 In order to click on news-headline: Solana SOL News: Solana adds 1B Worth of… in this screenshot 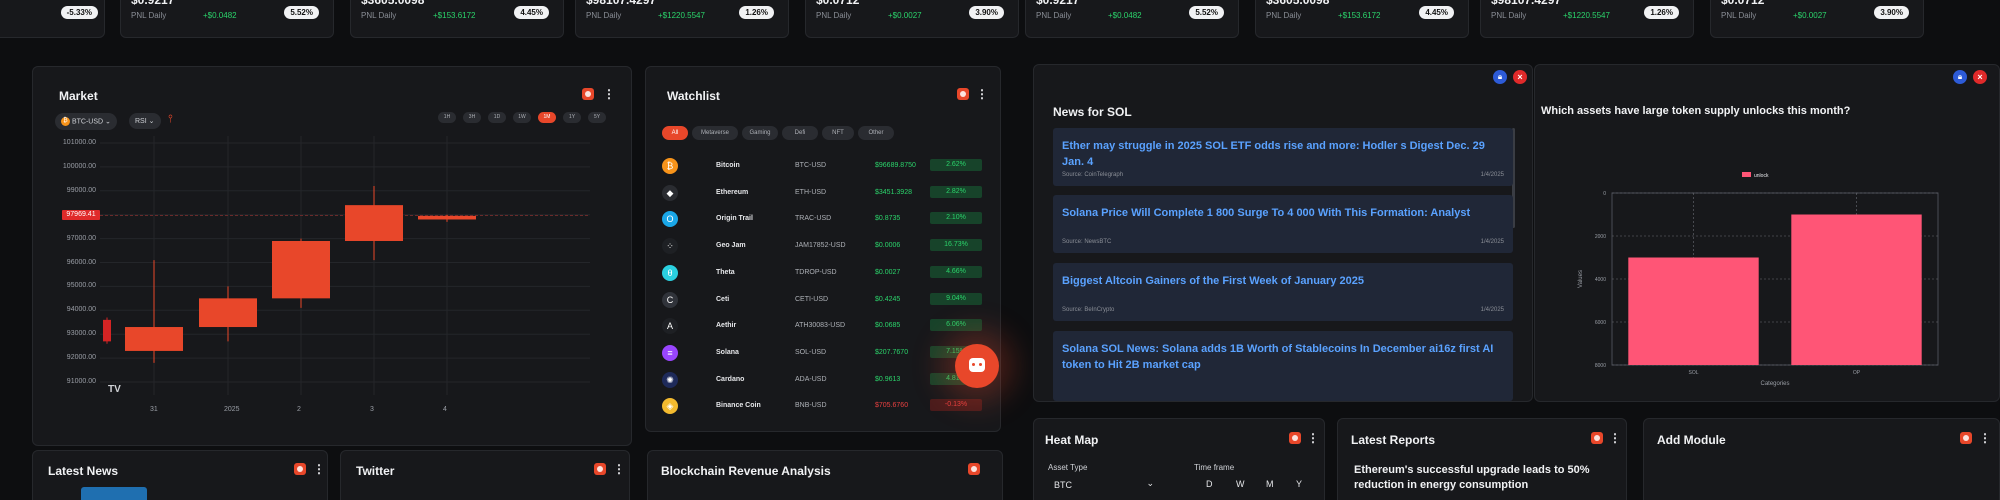, I will do `click(1282, 357)`.